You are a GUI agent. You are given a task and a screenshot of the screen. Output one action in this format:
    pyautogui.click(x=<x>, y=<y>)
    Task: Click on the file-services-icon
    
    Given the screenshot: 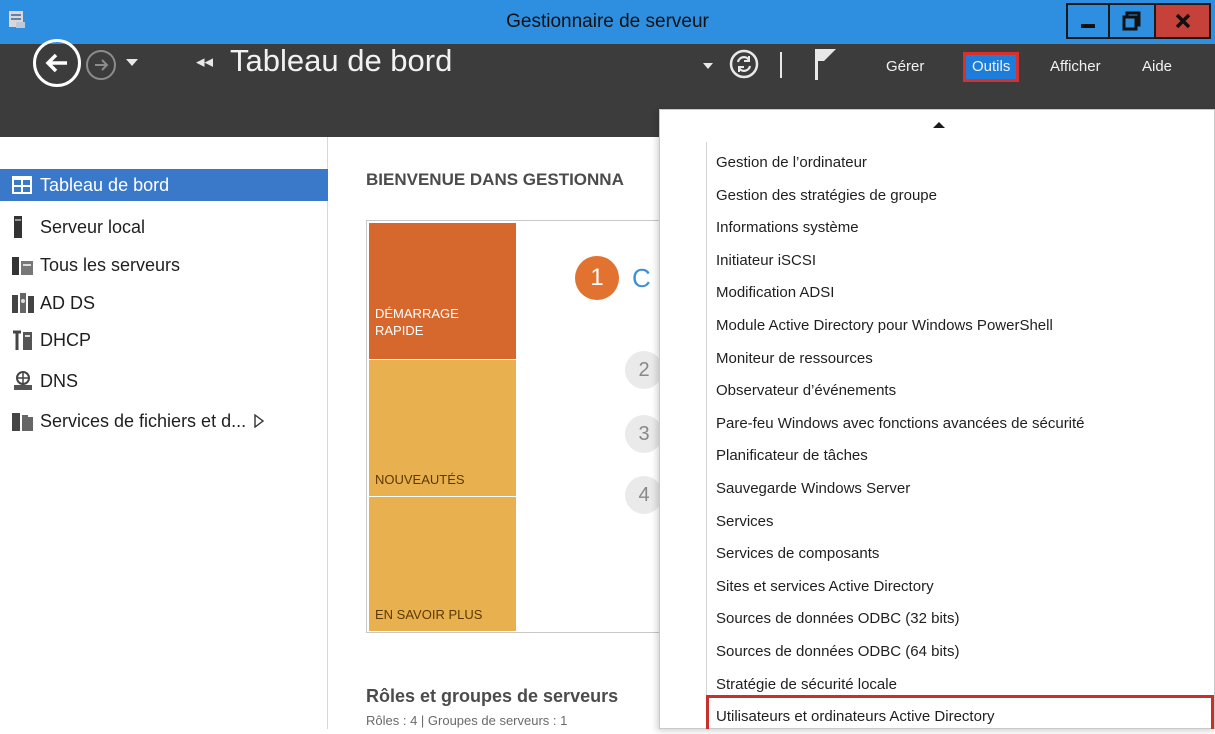 What is the action you would take?
    pyautogui.click(x=21, y=421)
    